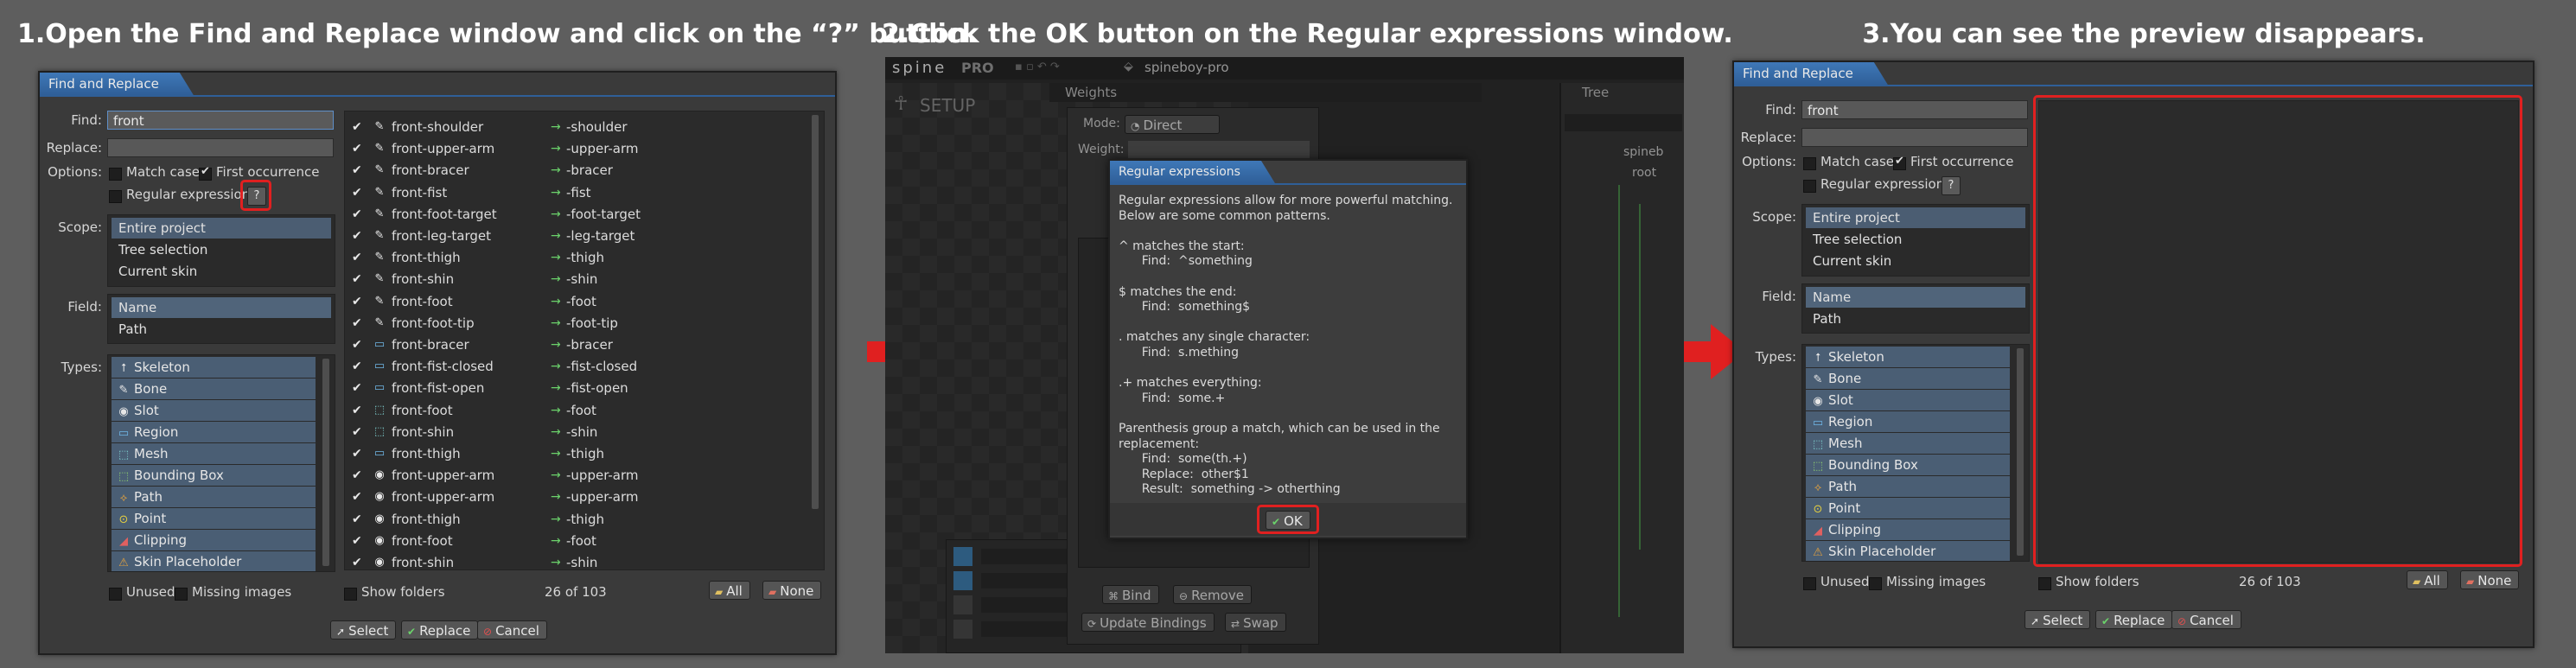 The image size is (2576, 668). I want to click on table-row: ▭ front-fist-closed → -fist-closed, so click(574, 367).